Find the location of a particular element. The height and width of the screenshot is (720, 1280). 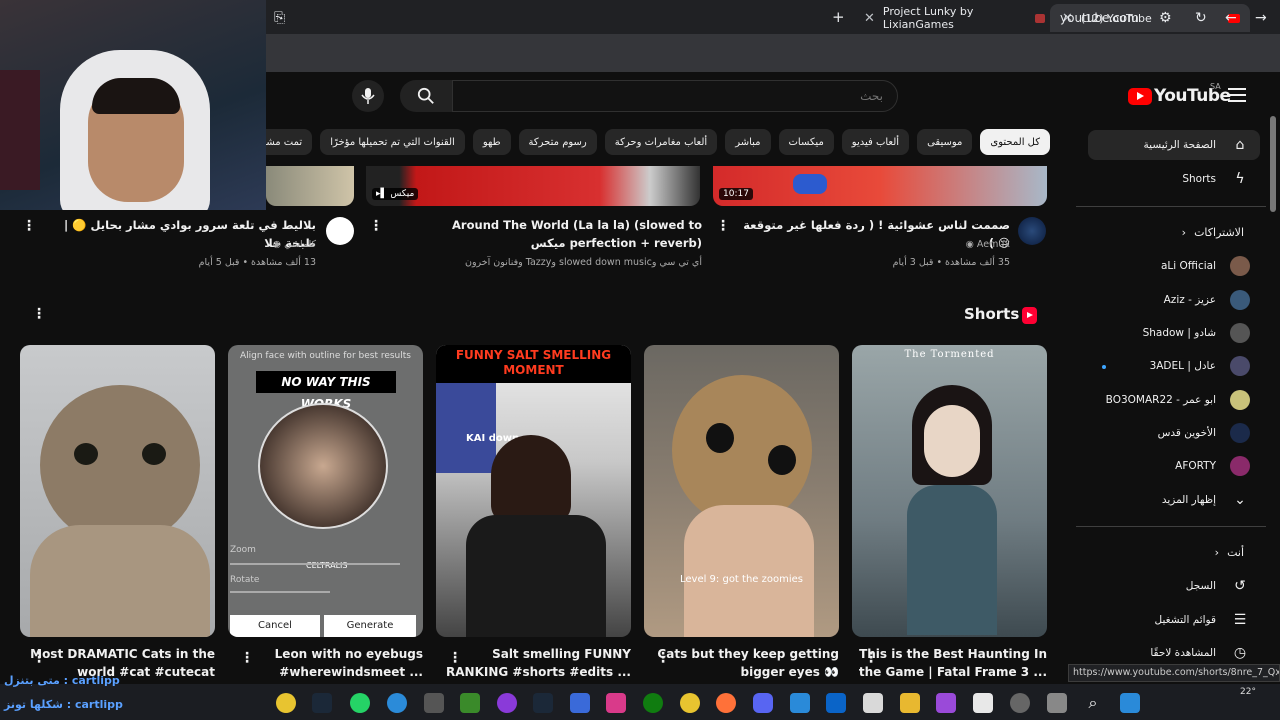

firefox-icon is located at coordinates (726, 703).